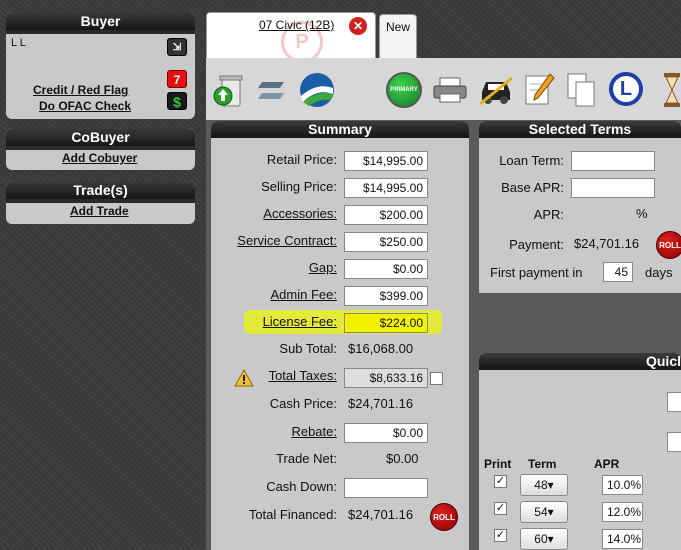 This screenshot has height=550, width=681. What do you see at coordinates (622, 485) in the screenshot?
I see `apr-field: 10.0%` at bounding box center [622, 485].